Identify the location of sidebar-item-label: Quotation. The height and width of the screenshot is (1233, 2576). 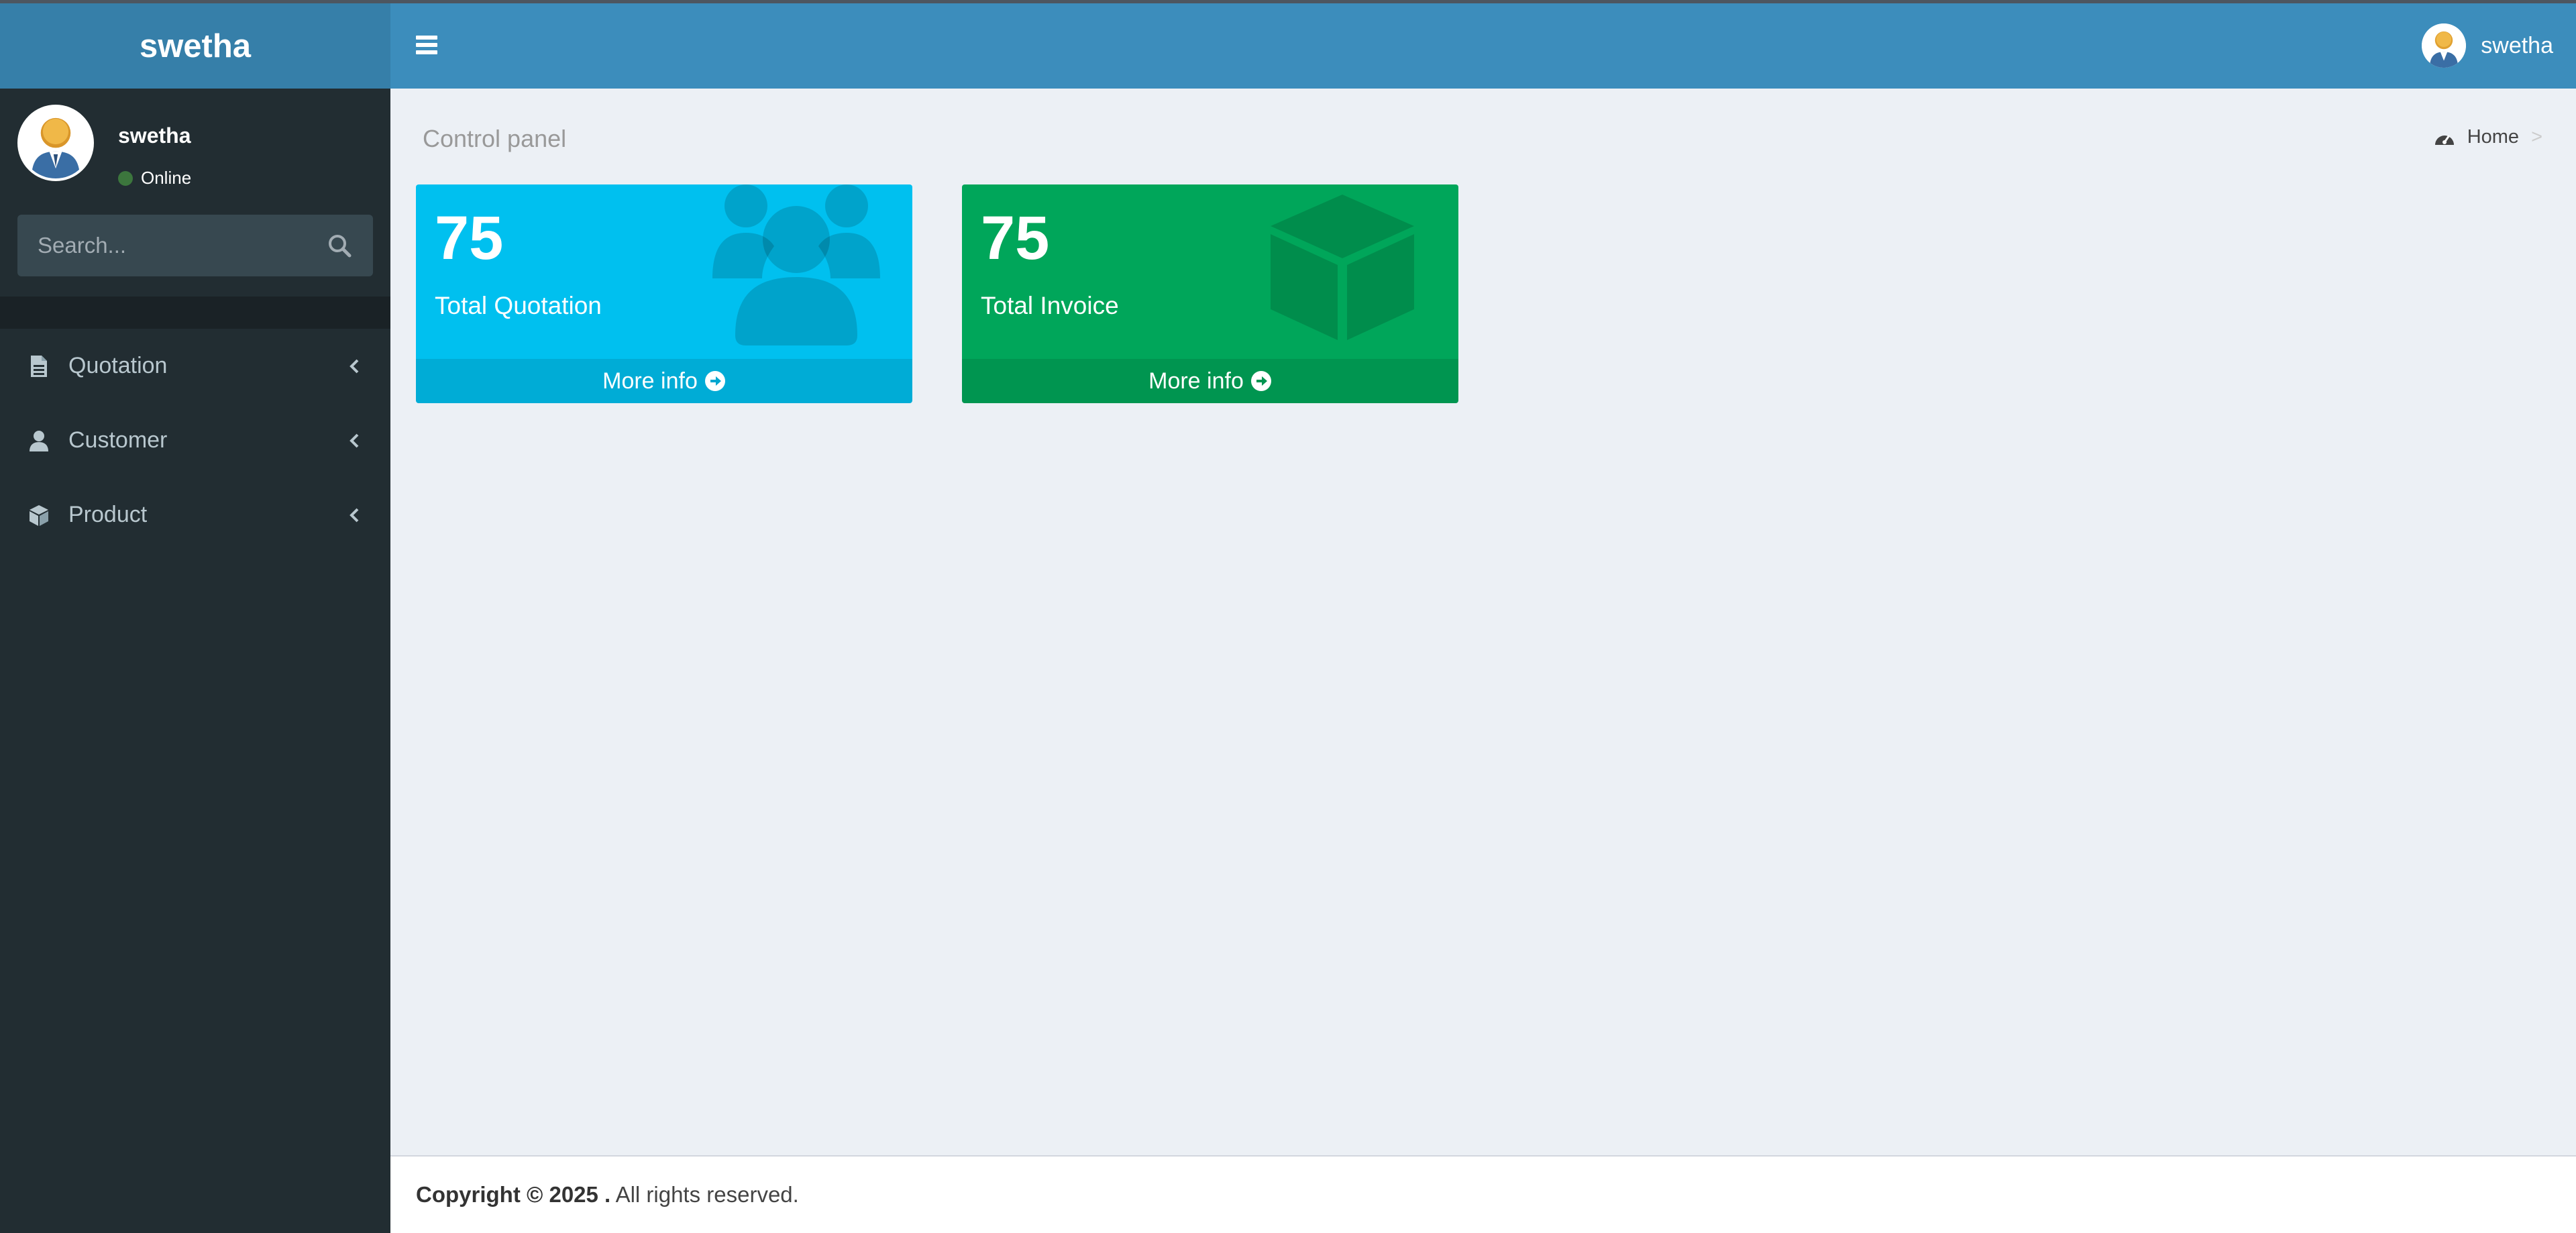
(118, 366).